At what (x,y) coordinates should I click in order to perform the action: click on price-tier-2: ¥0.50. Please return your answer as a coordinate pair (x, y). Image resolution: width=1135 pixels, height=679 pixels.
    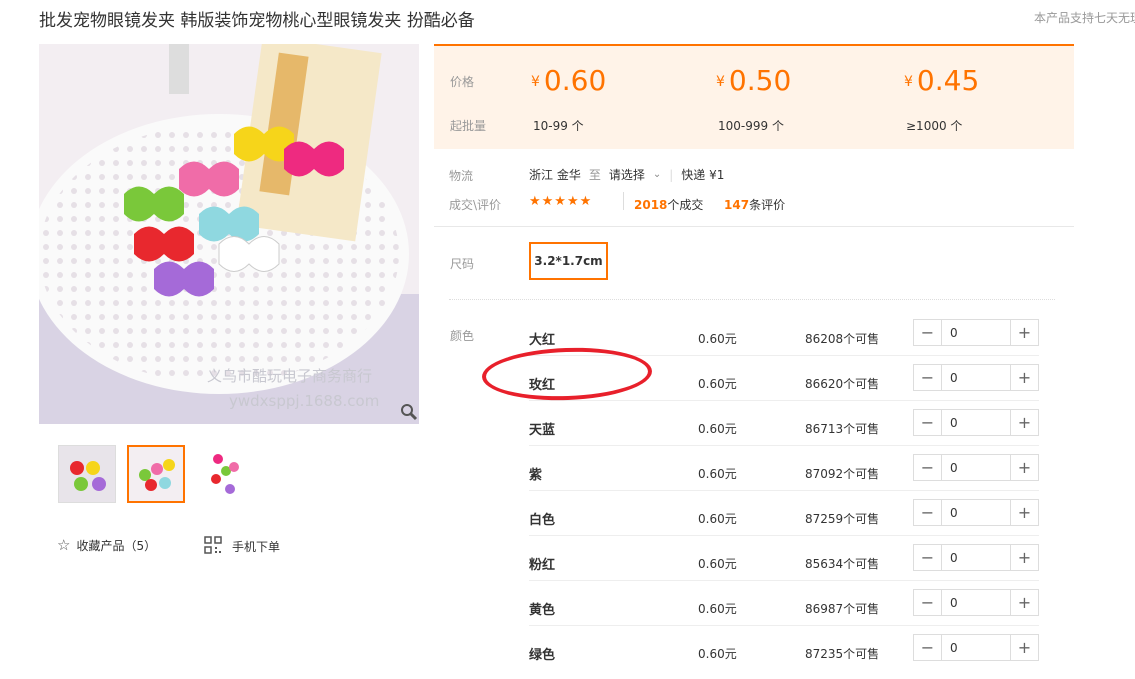
    Looking at the image, I should click on (754, 80).